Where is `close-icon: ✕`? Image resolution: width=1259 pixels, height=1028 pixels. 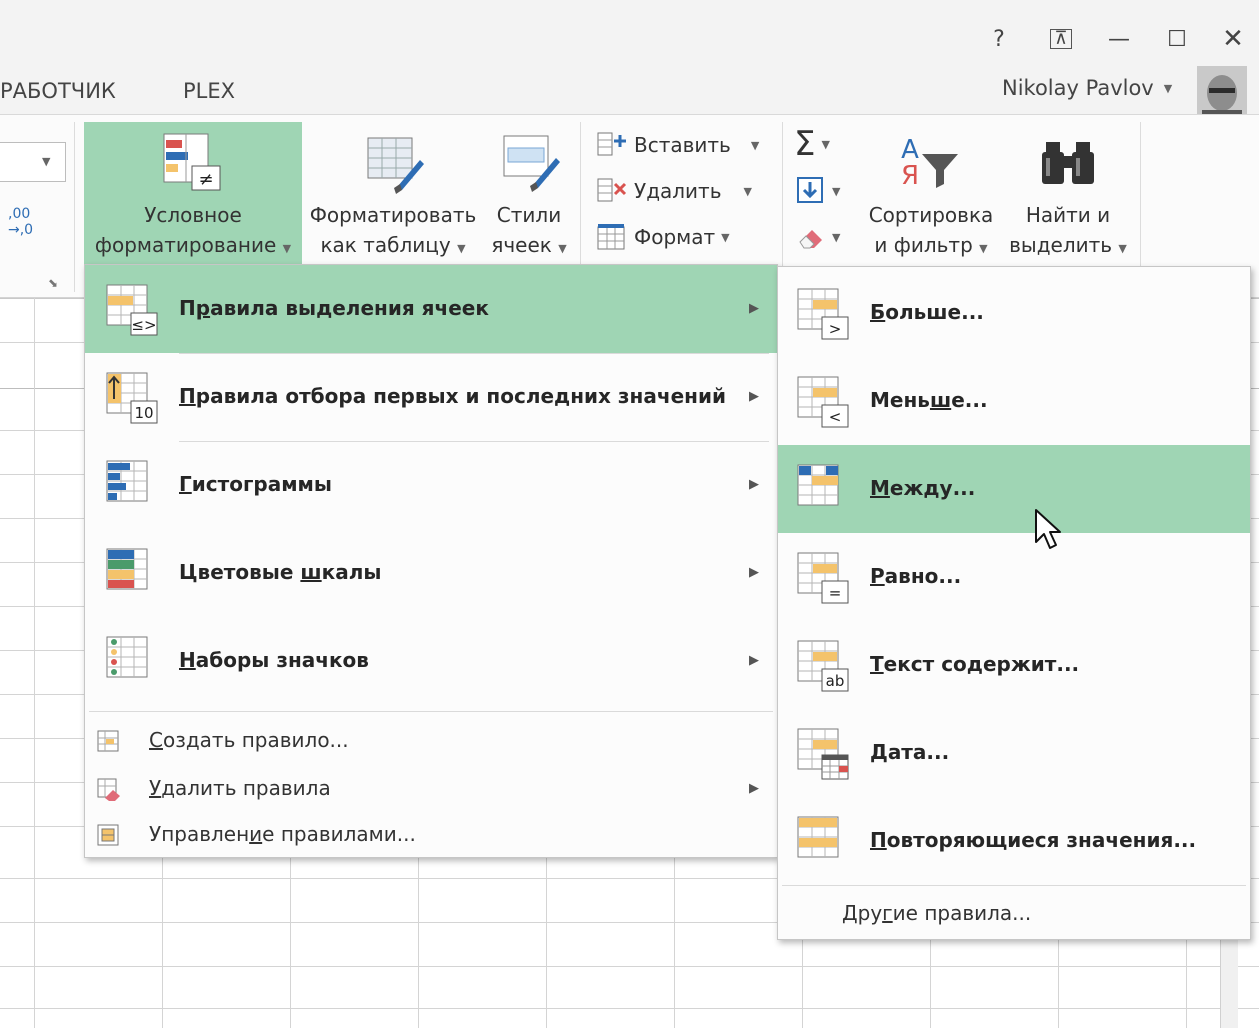 close-icon: ✕ is located at coordinates (1233, 39).